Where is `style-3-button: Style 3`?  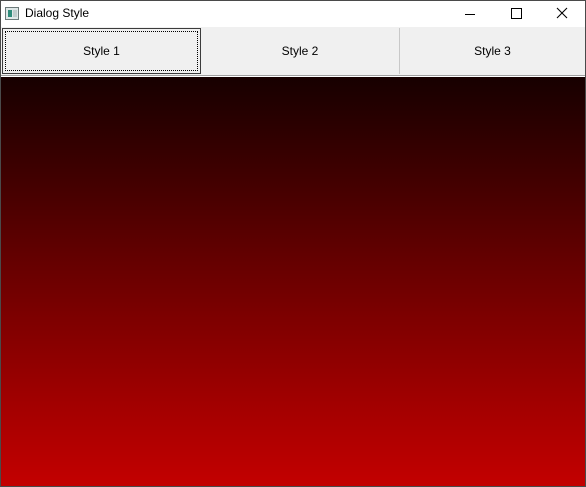 style-3-button: Style 3 is located at coordinates (492, 51).